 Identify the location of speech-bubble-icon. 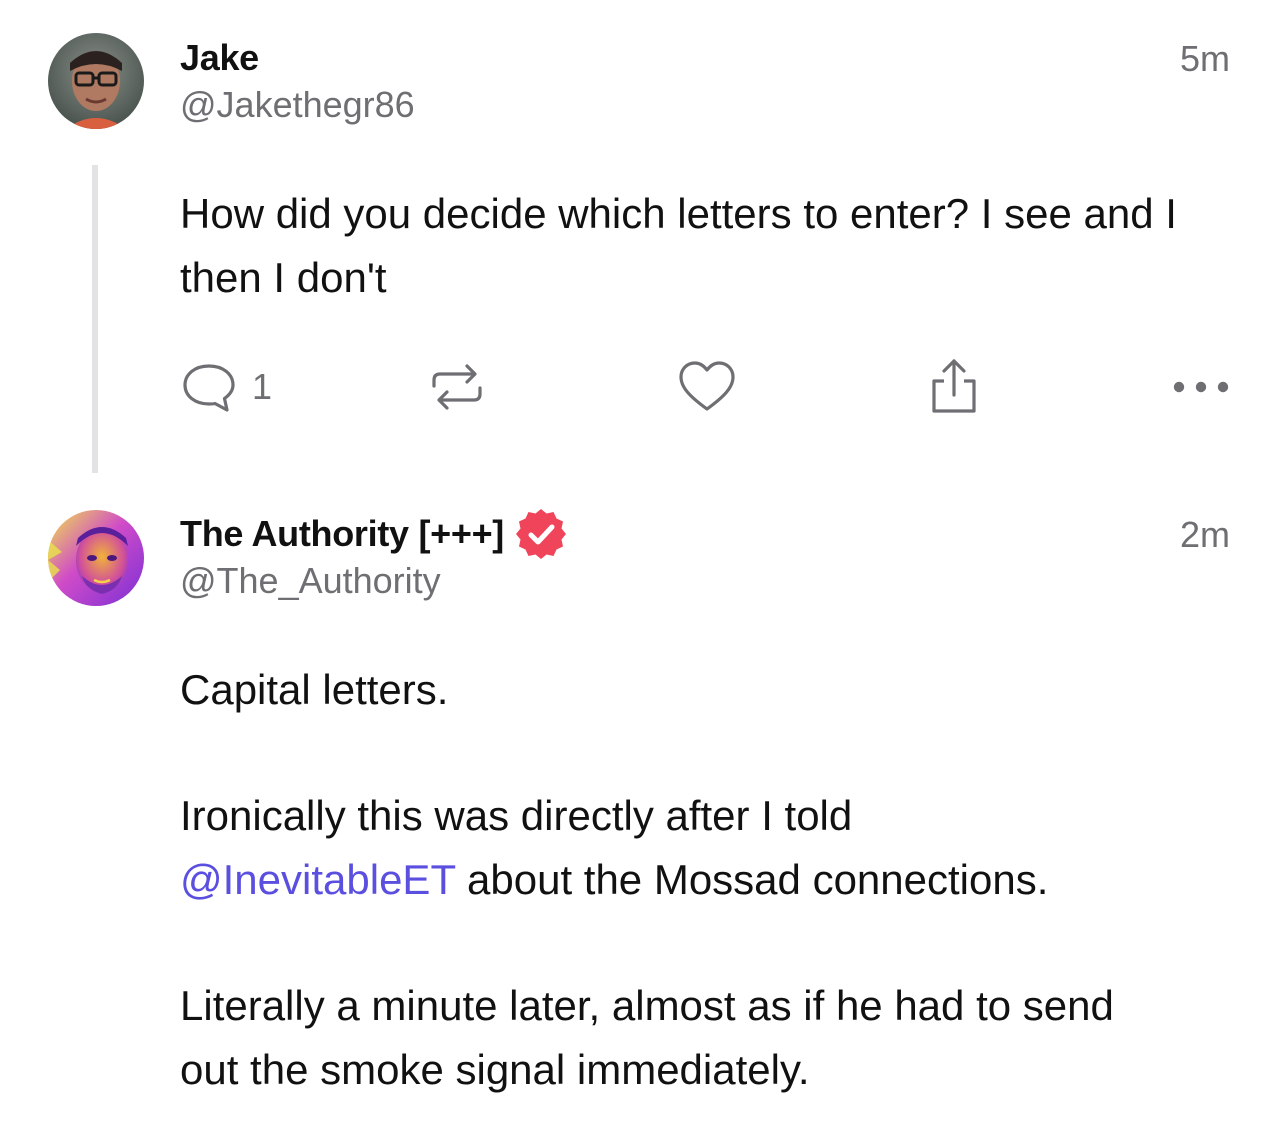
(209, 387).